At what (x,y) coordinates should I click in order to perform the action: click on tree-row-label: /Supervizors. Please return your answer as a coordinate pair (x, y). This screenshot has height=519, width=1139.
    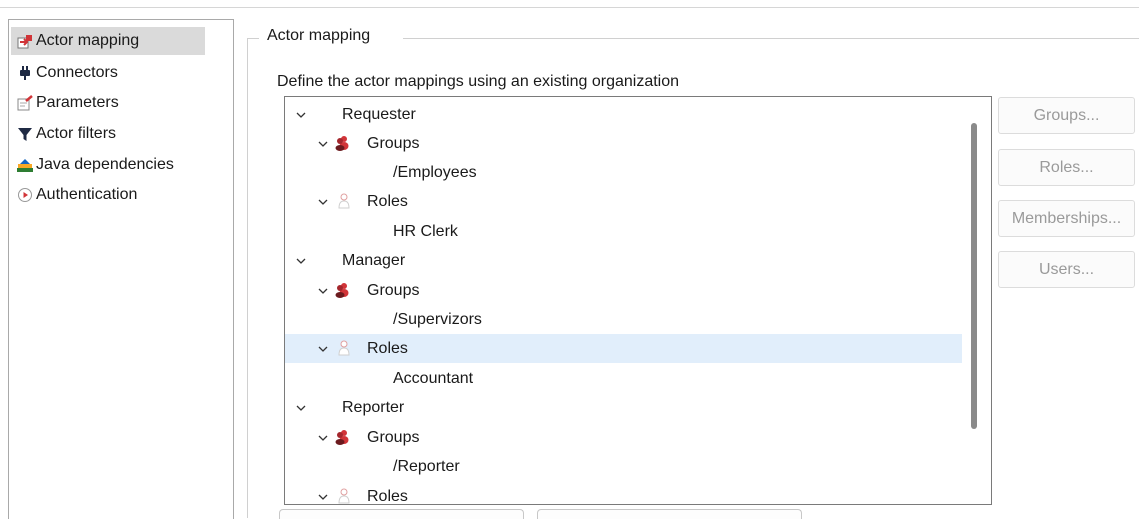
    Looking at the image, I should click on (437, 319).